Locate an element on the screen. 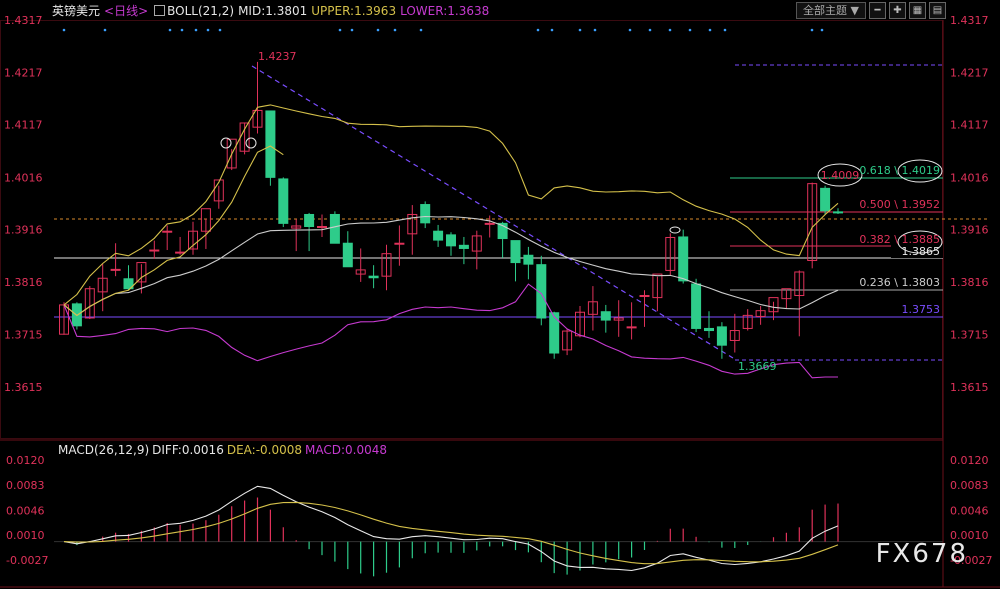 Image resolution: width=1000 pixels, height=589 pixels. symbol-label: 英镑美元 is located at coordinates (76, 11).